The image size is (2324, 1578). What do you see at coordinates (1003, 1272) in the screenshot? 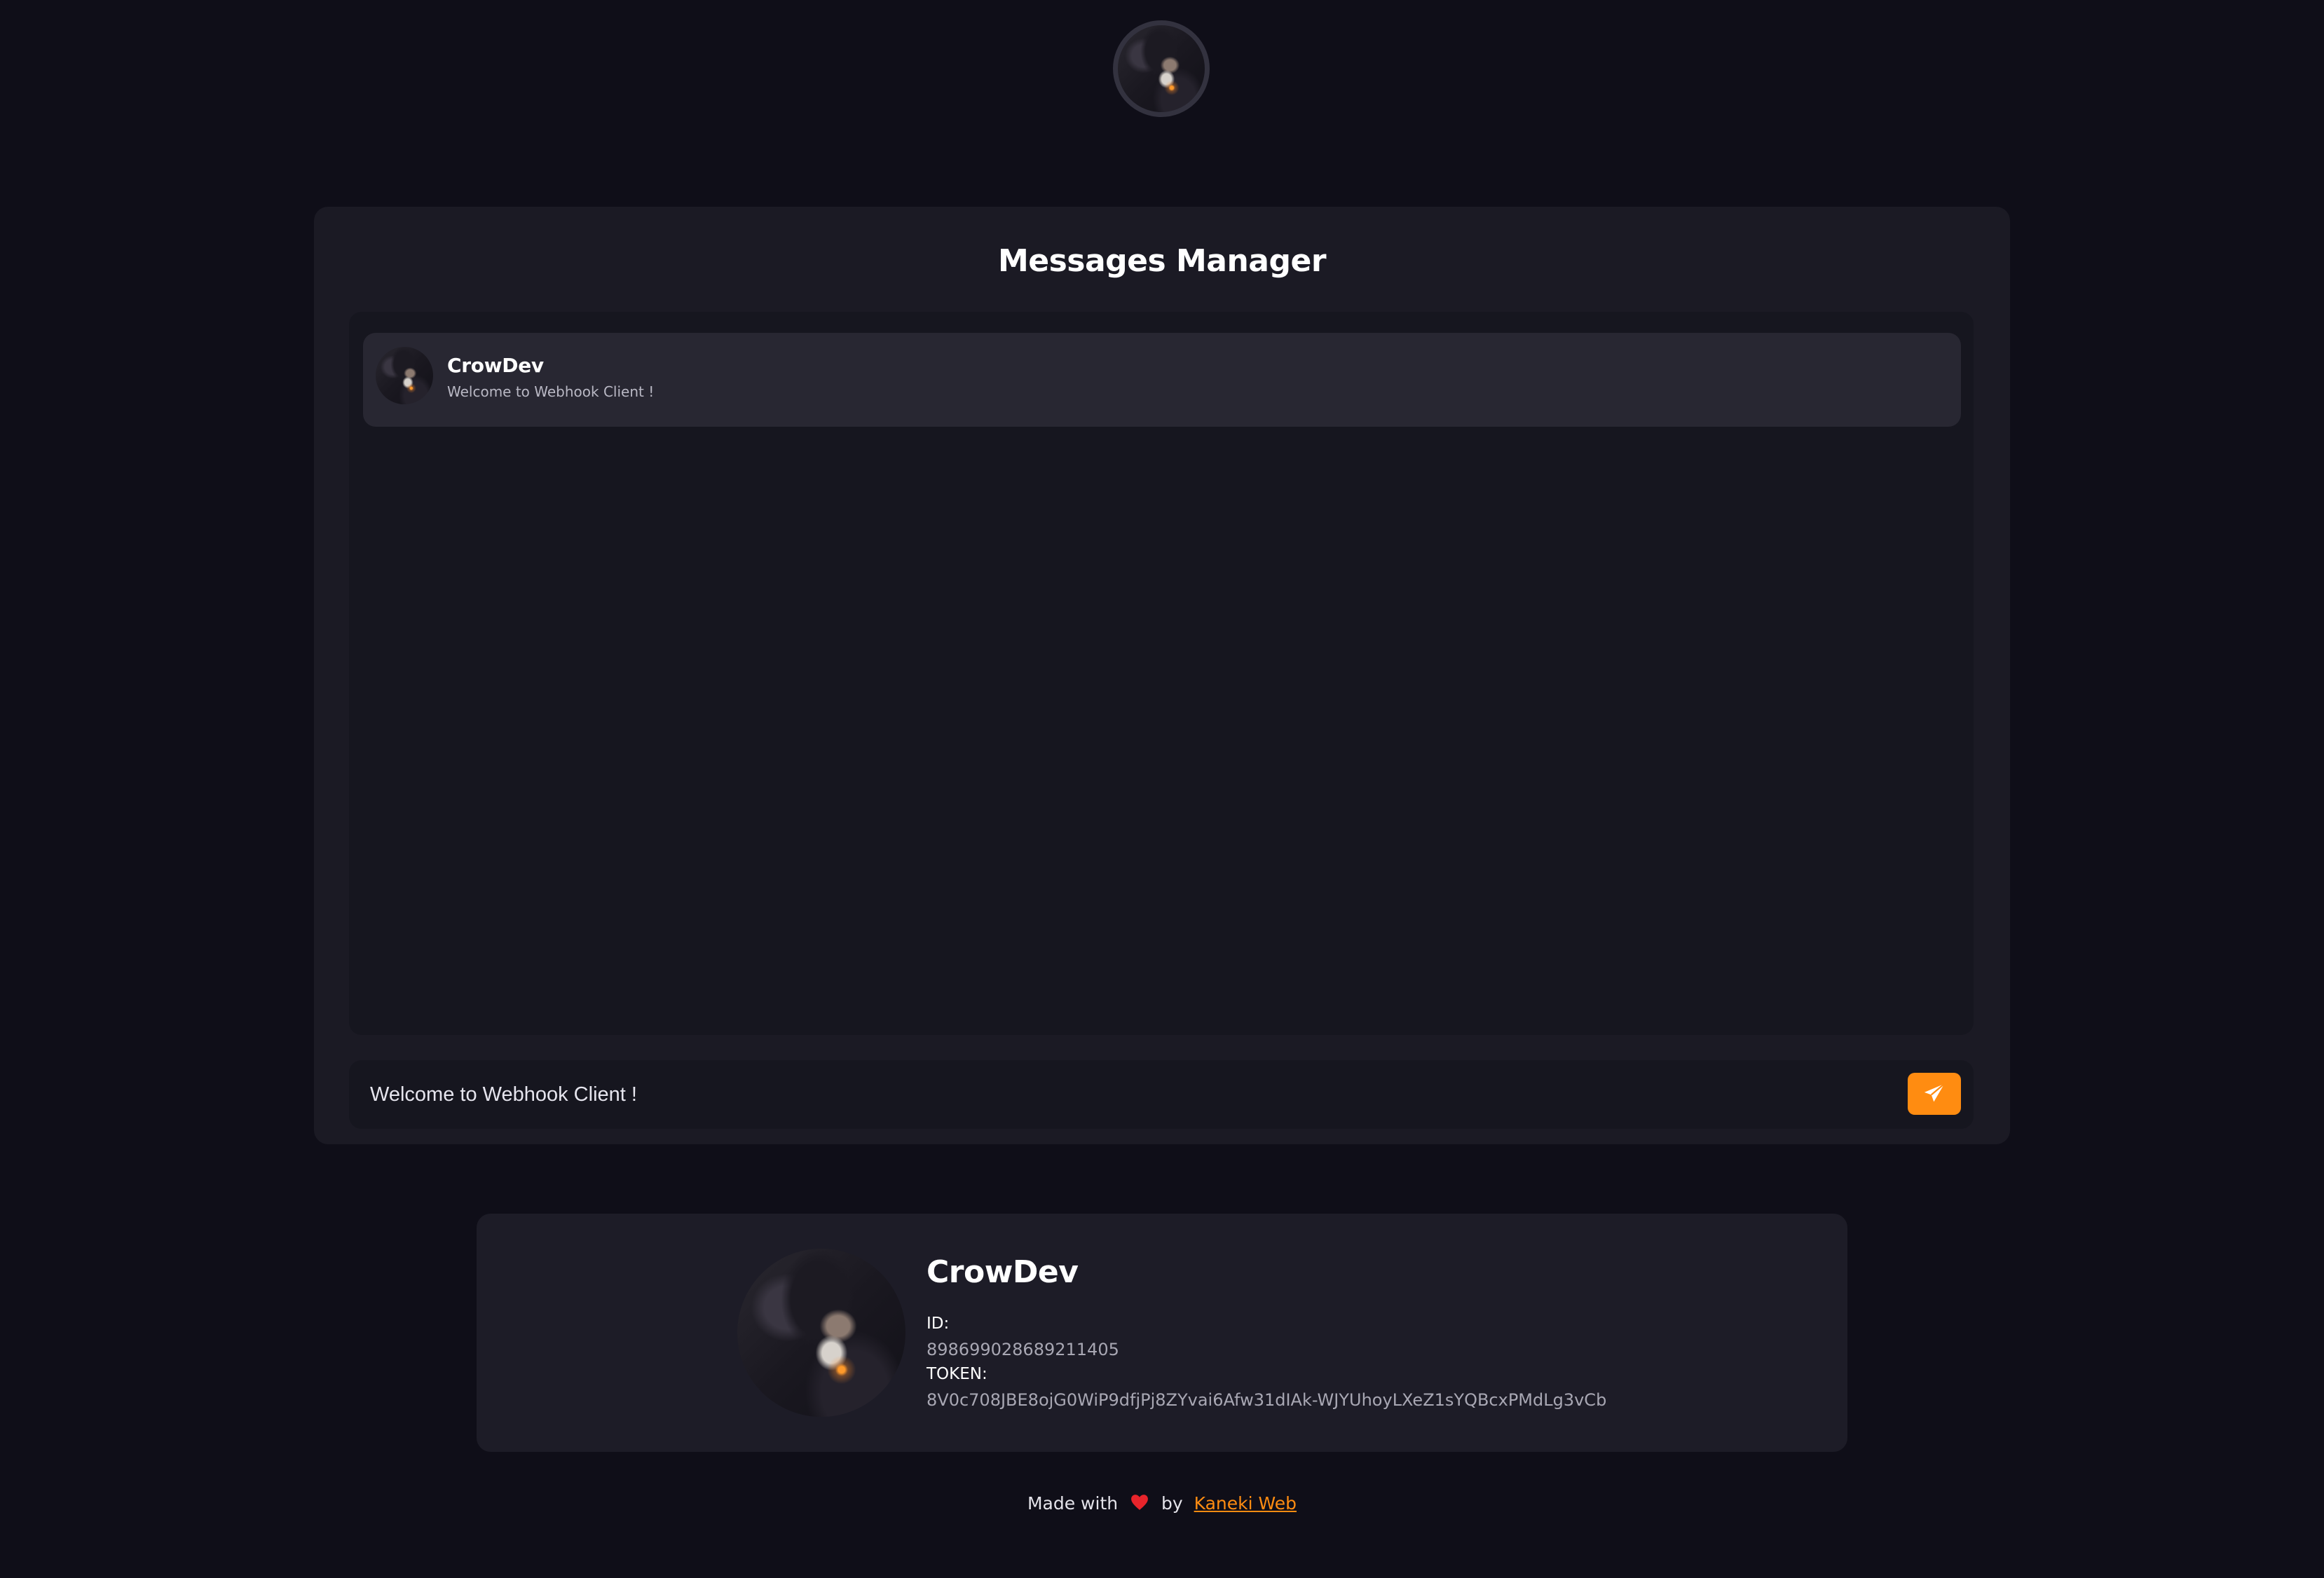
I see `profile-name: CrowDev` at bounding box center [1003, 1272].